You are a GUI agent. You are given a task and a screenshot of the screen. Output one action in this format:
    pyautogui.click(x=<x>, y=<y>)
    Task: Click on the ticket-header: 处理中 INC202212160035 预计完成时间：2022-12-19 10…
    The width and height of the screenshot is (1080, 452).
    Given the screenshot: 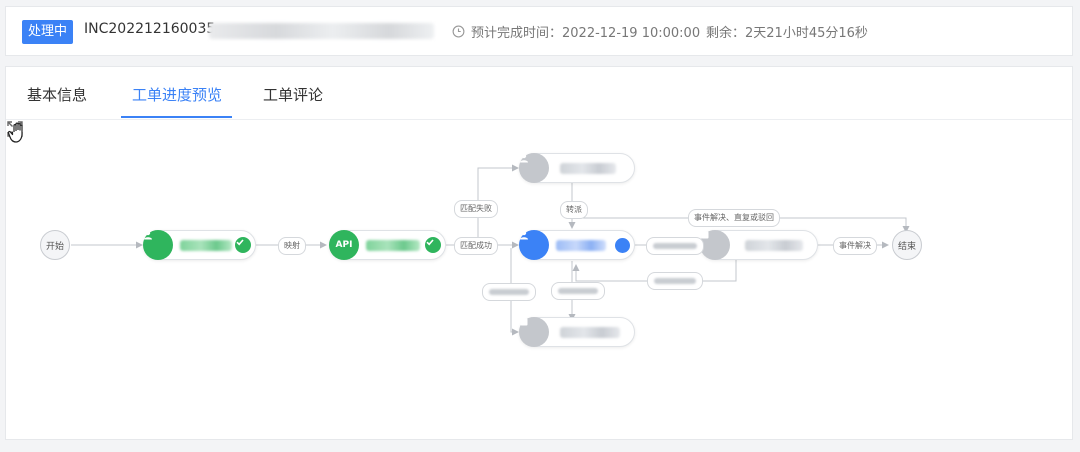 What is the action you would take?
    pyautogui.click(x=539, y=31)
    